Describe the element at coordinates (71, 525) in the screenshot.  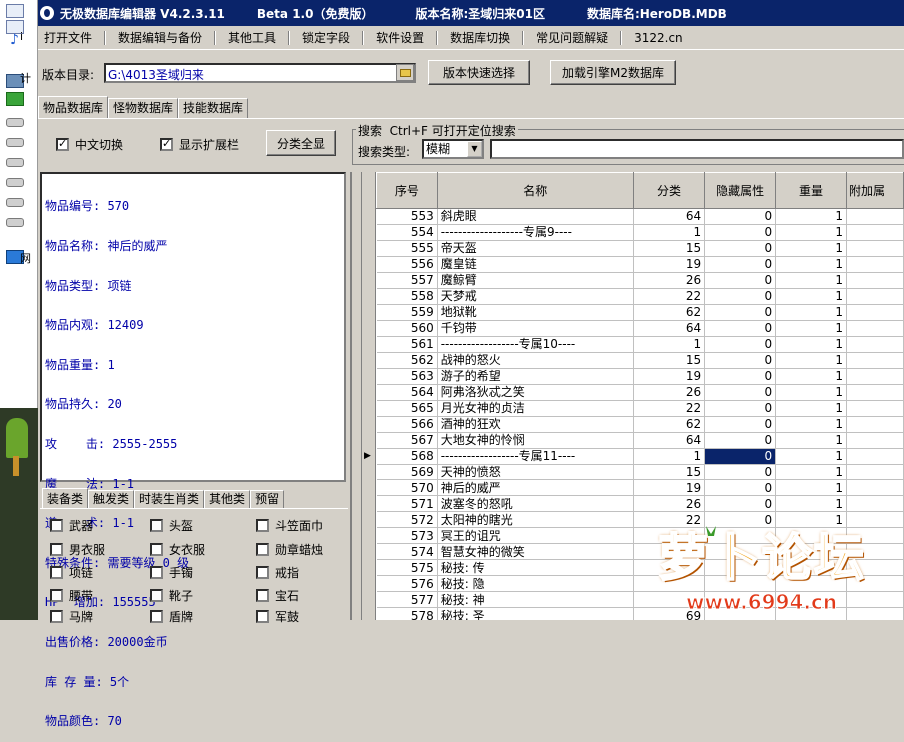
I see `category-weapon: 武器` at that location.